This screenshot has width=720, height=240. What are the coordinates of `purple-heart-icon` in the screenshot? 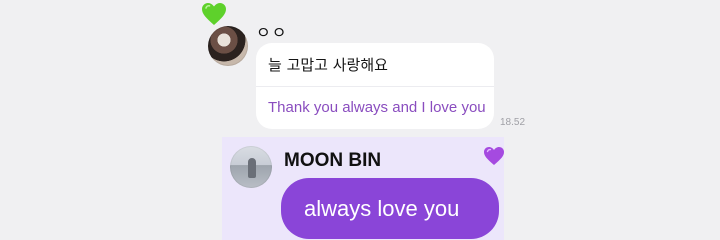 It's located at (494, 156).